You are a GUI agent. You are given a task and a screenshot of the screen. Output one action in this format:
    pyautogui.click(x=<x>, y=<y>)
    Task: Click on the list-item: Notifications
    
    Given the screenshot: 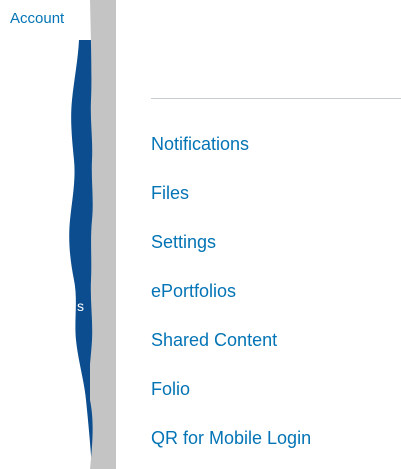 What is the action you would take?
    pyautogui.click(x=231, y=144)
    